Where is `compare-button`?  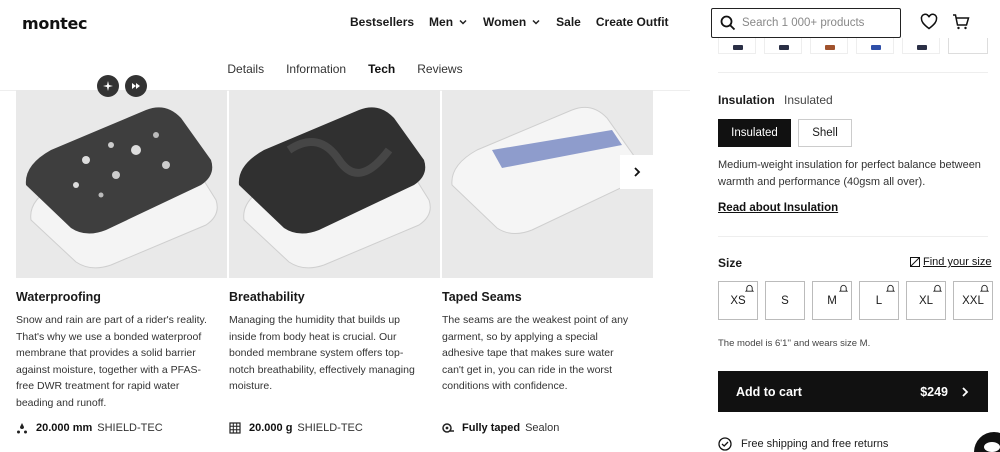
compare-button is located at coordinates (108, 86).